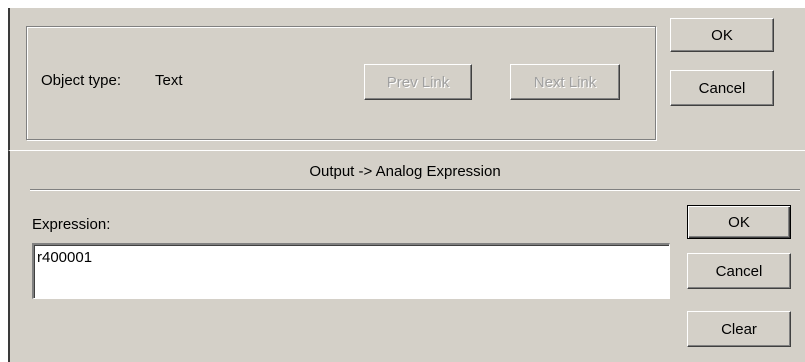 The image size is (805, 362). I want to click on expression-input: r400001, so click(351, 271).